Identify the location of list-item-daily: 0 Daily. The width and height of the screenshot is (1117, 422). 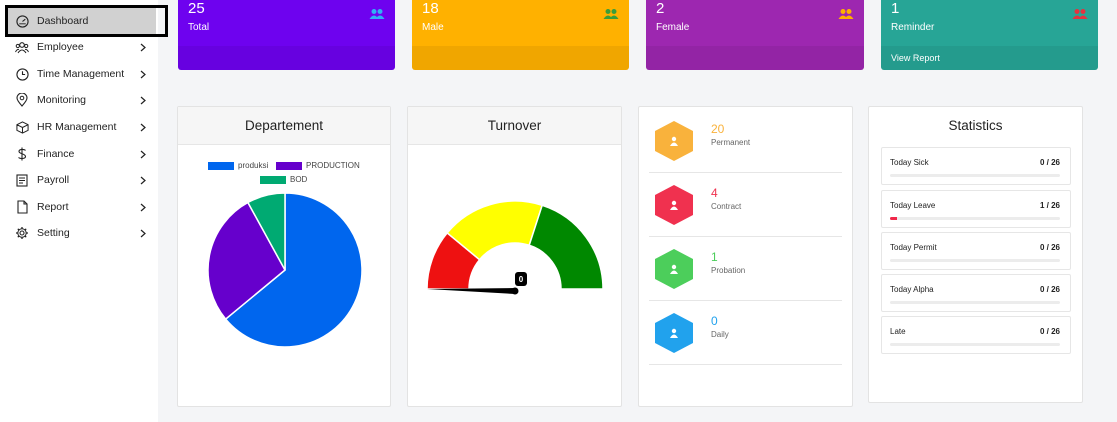
(745, 333).